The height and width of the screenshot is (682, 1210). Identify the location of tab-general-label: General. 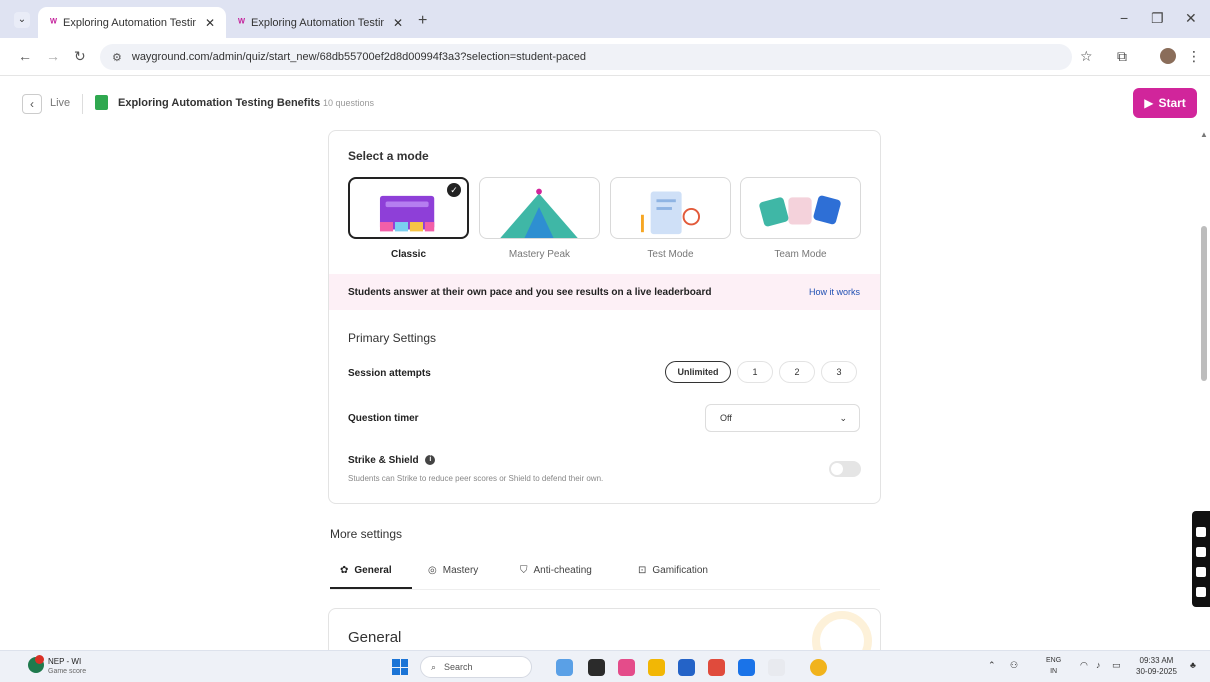
(373, 570).